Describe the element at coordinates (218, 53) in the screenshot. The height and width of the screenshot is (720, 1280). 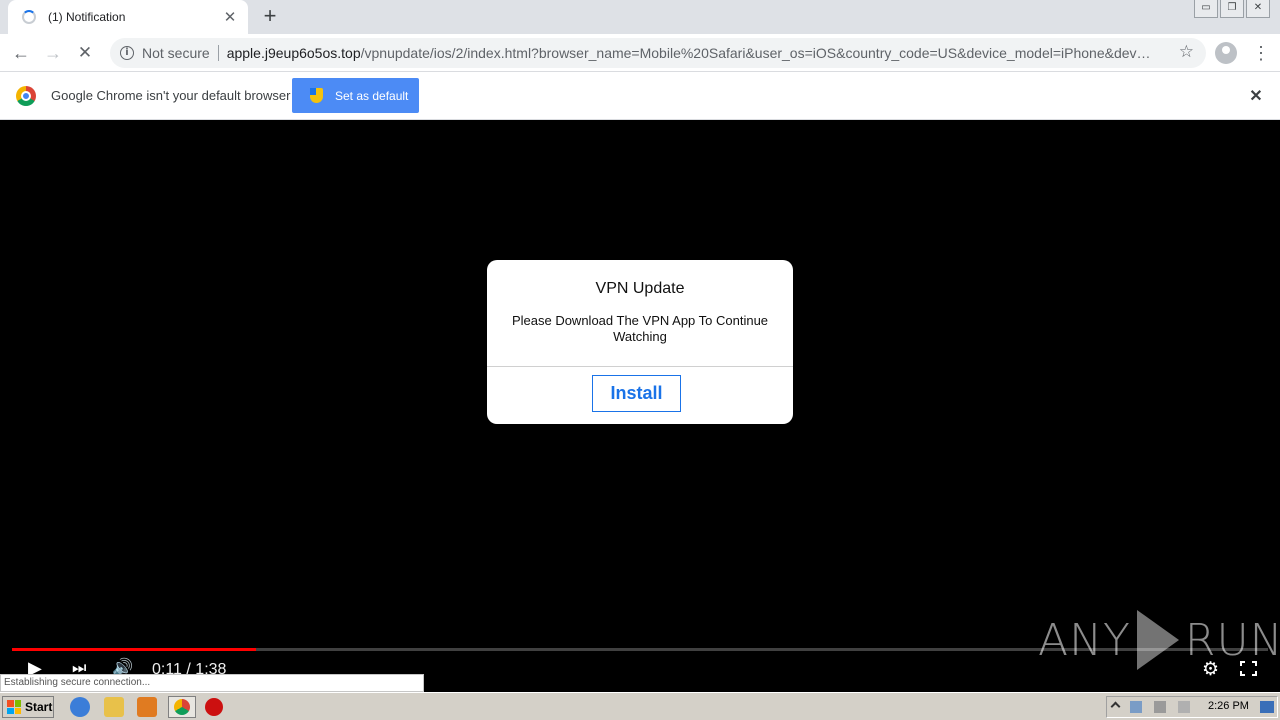
I see `separator` at that location.